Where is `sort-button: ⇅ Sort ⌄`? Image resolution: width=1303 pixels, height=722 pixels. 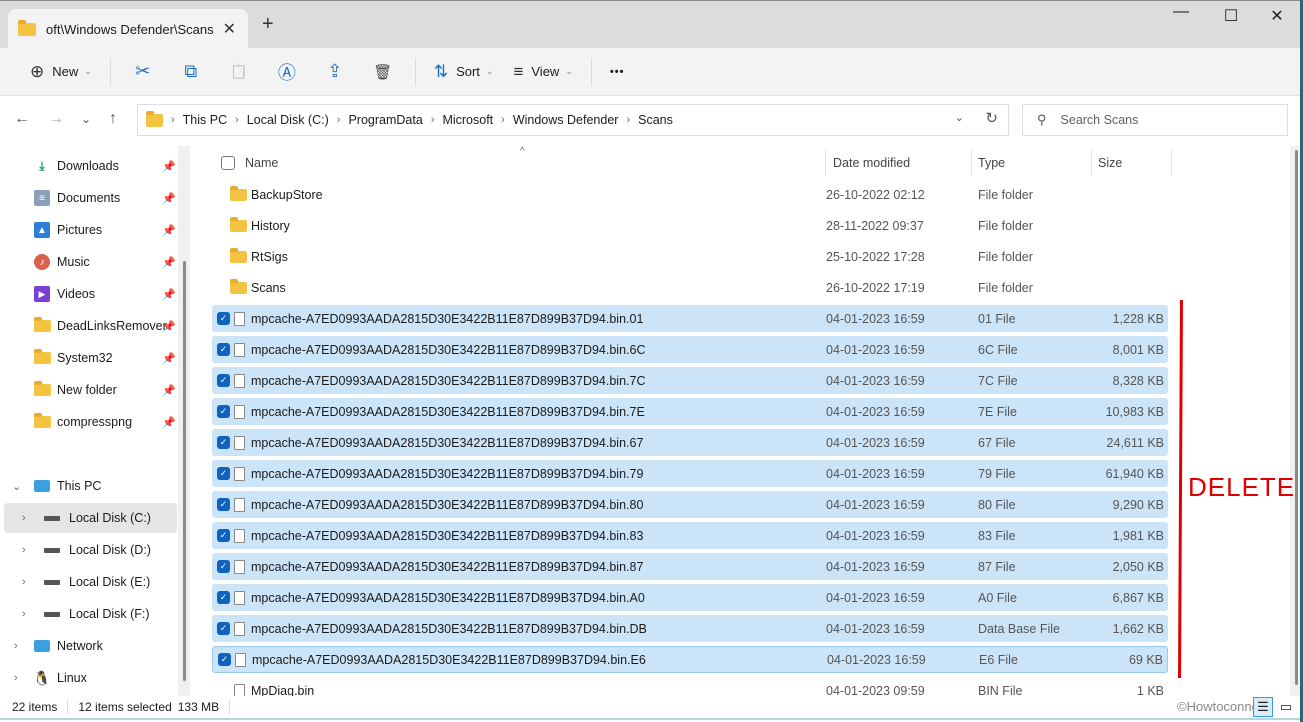 sort-button: ⇅ Sort ⌄ is located at coordinates (464, 72).